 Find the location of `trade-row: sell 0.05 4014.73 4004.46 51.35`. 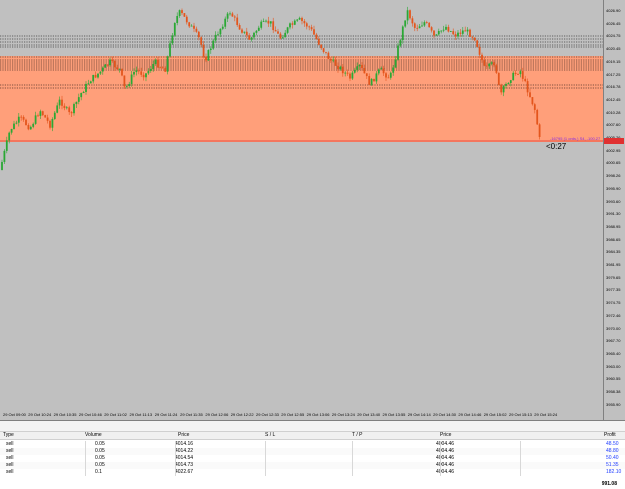

trade-row: sell 0.05 4014.73 4004.46 51.35 is located at coordinates (312, 465).